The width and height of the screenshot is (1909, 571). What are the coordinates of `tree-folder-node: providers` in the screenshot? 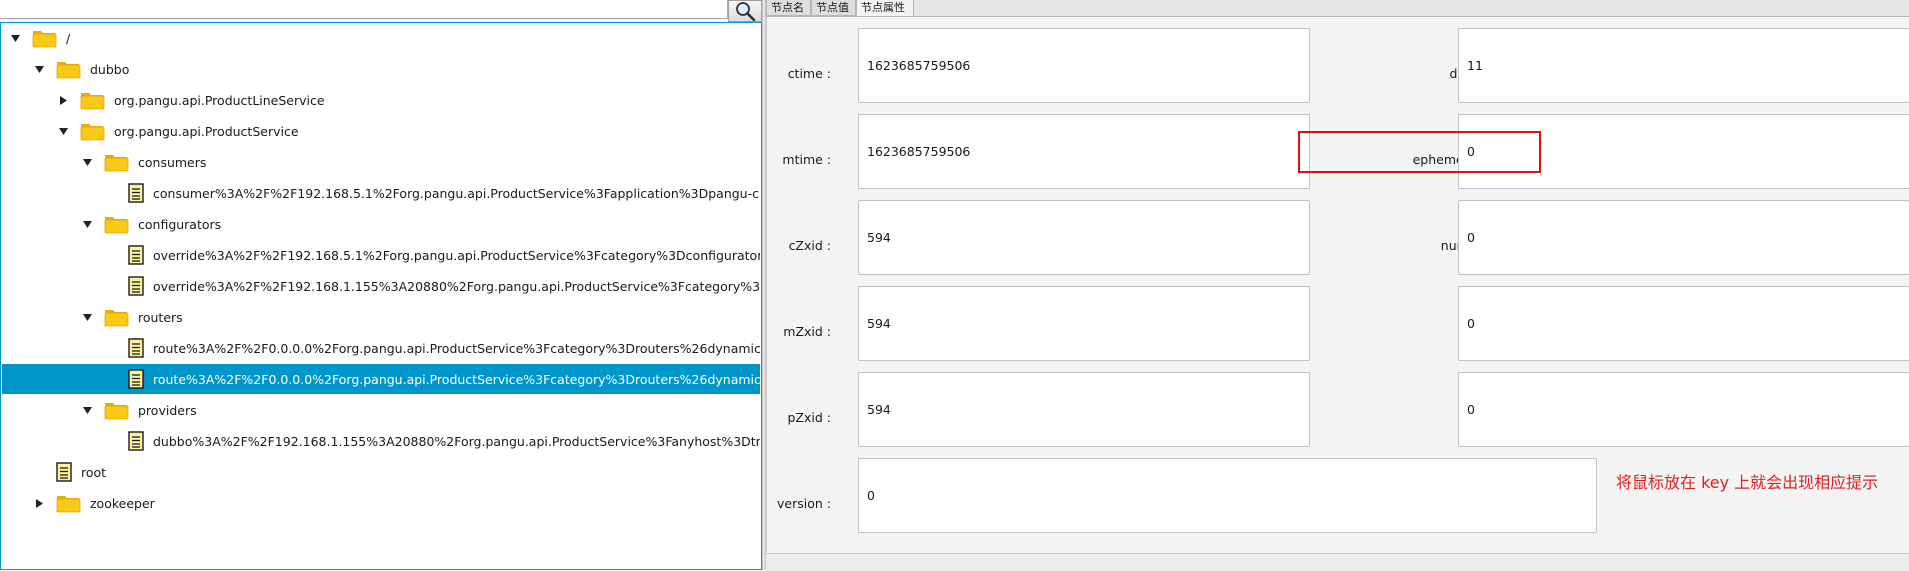 It's located at (381, 410).